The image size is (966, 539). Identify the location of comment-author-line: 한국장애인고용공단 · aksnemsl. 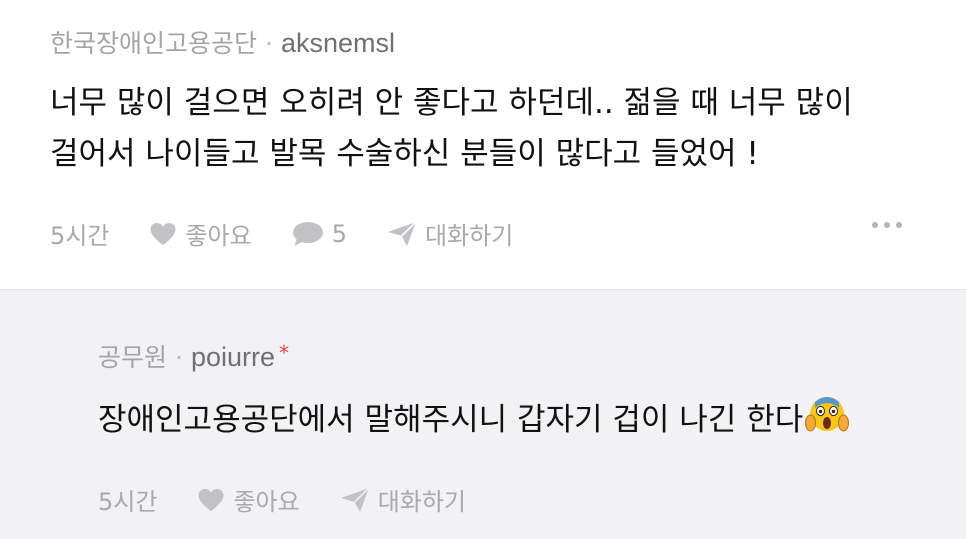
(222, 42).